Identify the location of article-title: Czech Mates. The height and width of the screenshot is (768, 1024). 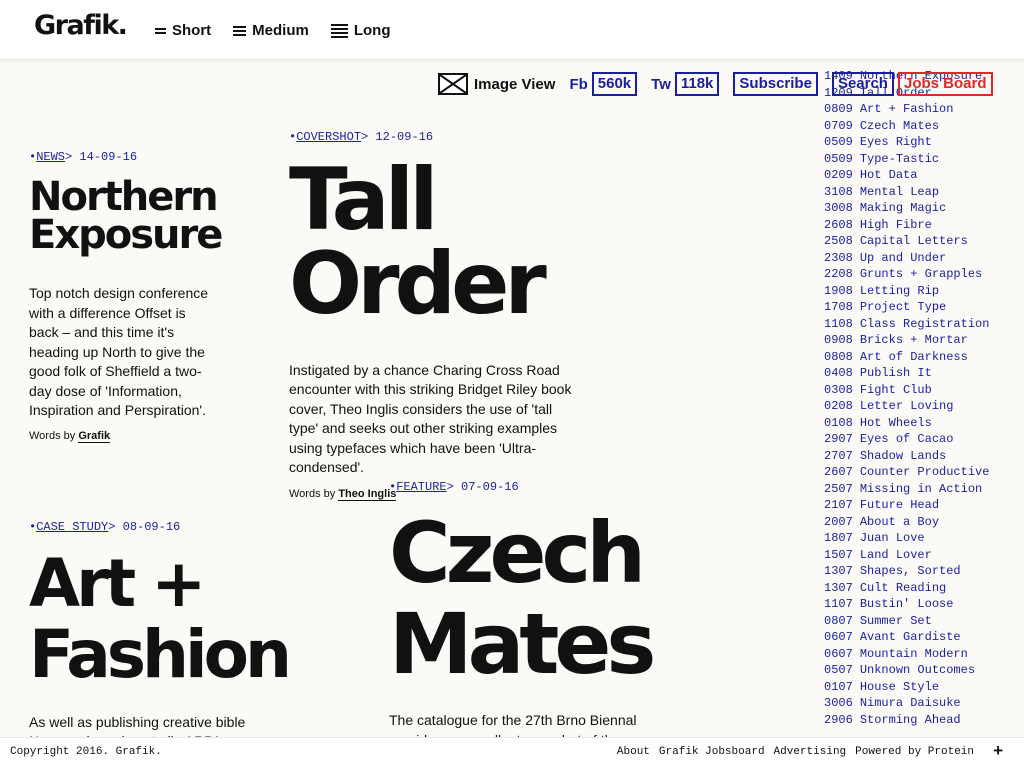
(549, 598).